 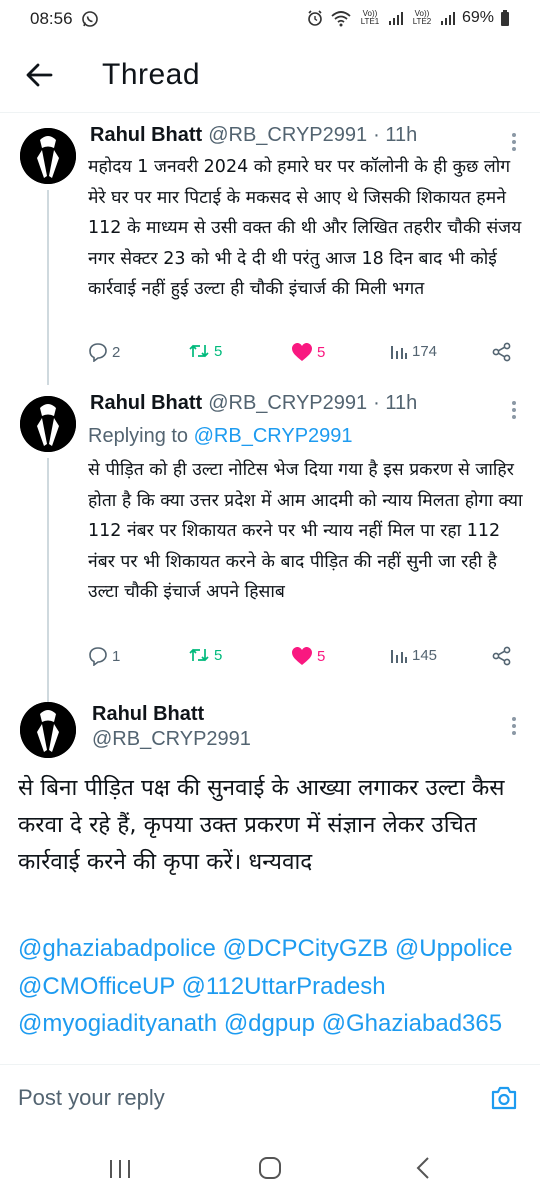 I want to click on post-actions: 2 5 5 174, so click(x=303, y=356).